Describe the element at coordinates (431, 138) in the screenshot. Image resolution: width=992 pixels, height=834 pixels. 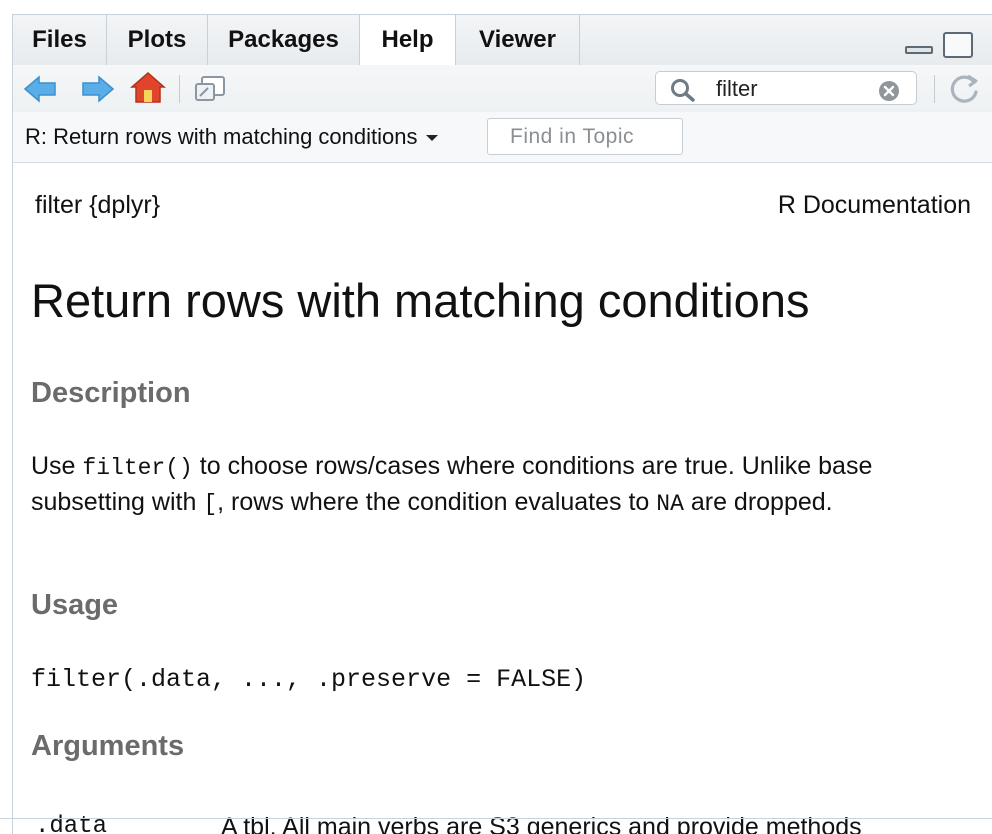
I see `chevron-down-icon` at that location.